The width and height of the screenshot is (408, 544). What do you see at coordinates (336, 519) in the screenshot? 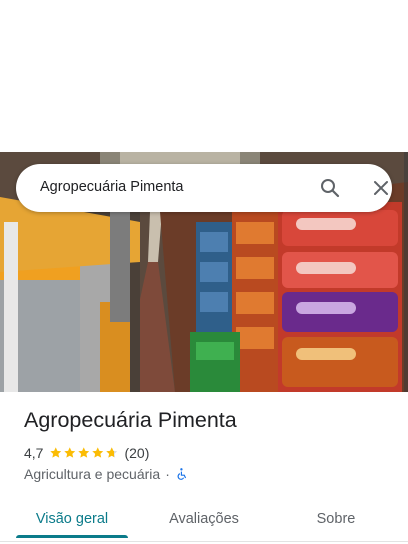
I see `tab-about: Sobre` at bounding box center [336, 519].